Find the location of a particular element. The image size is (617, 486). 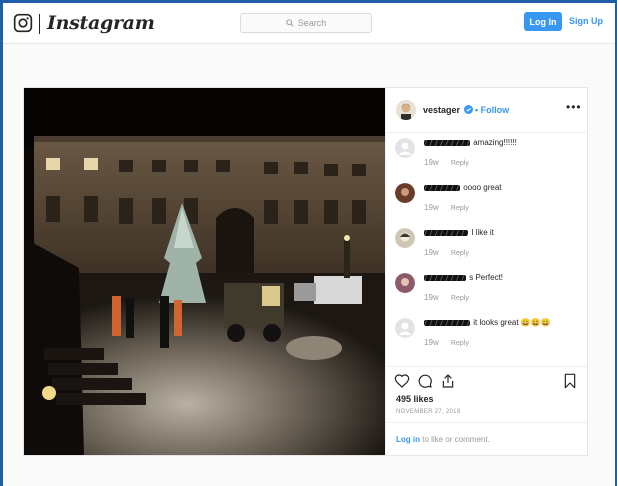

search-placeholder: Search is located at coordinates (312, 23).